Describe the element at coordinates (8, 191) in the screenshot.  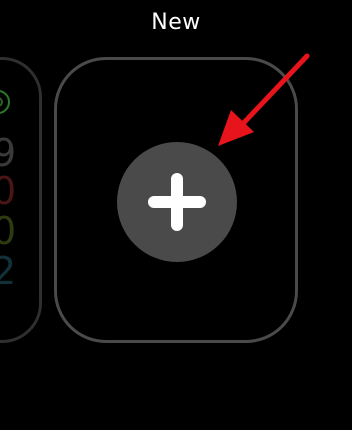
I see `time-digit-2: 0` at that location.